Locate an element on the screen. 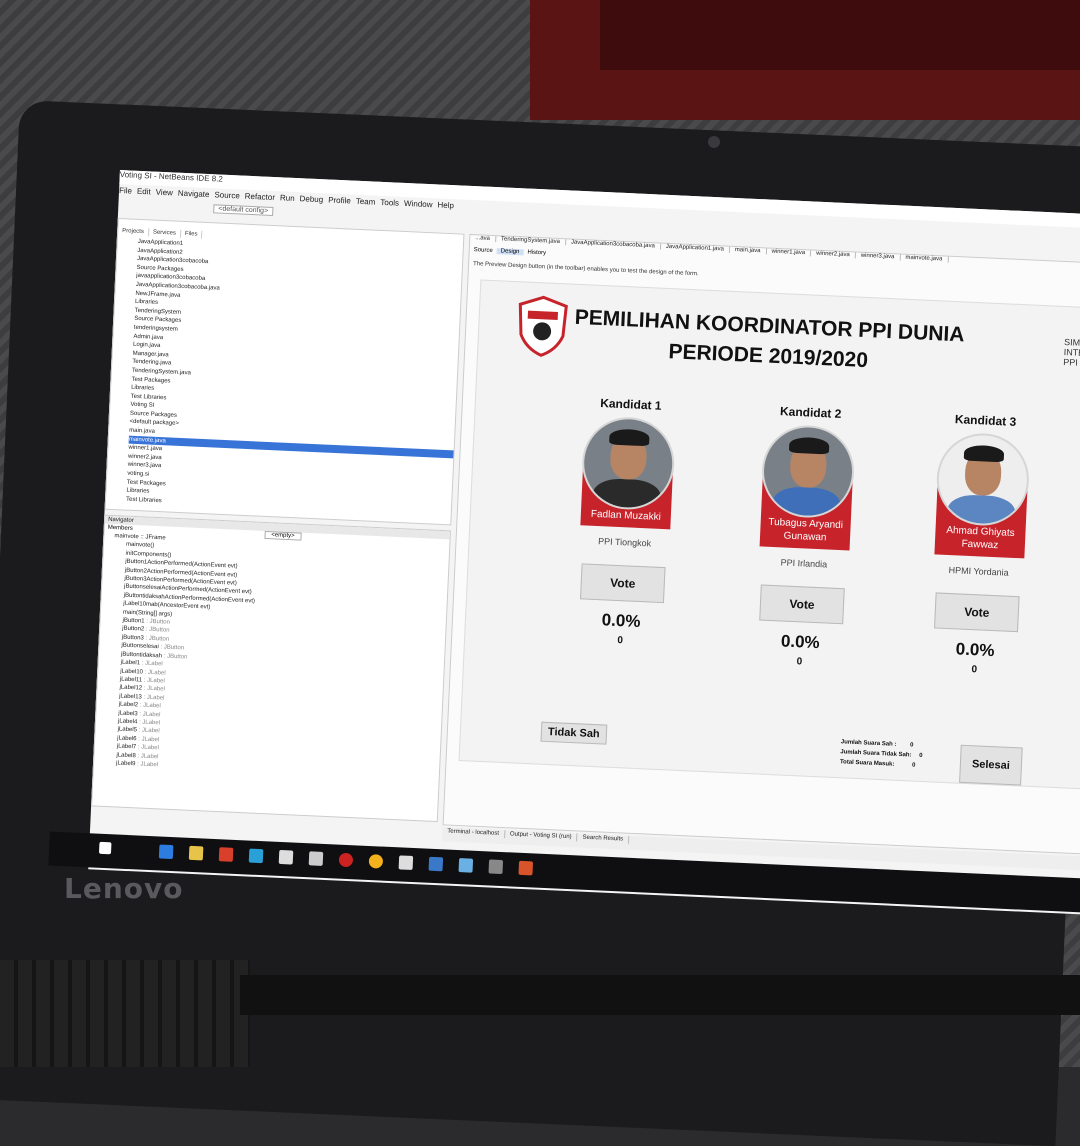  member-name: mainvote() is located at coordinates (140, 546).